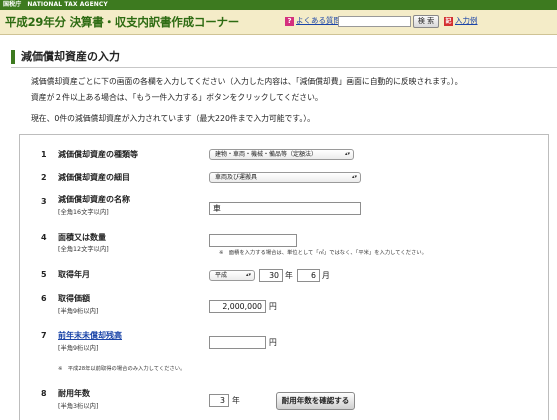 Image resolution: width=557 pixels, height=420 pixels. I want to click on input-example-icon: 記, so click(448, 21).